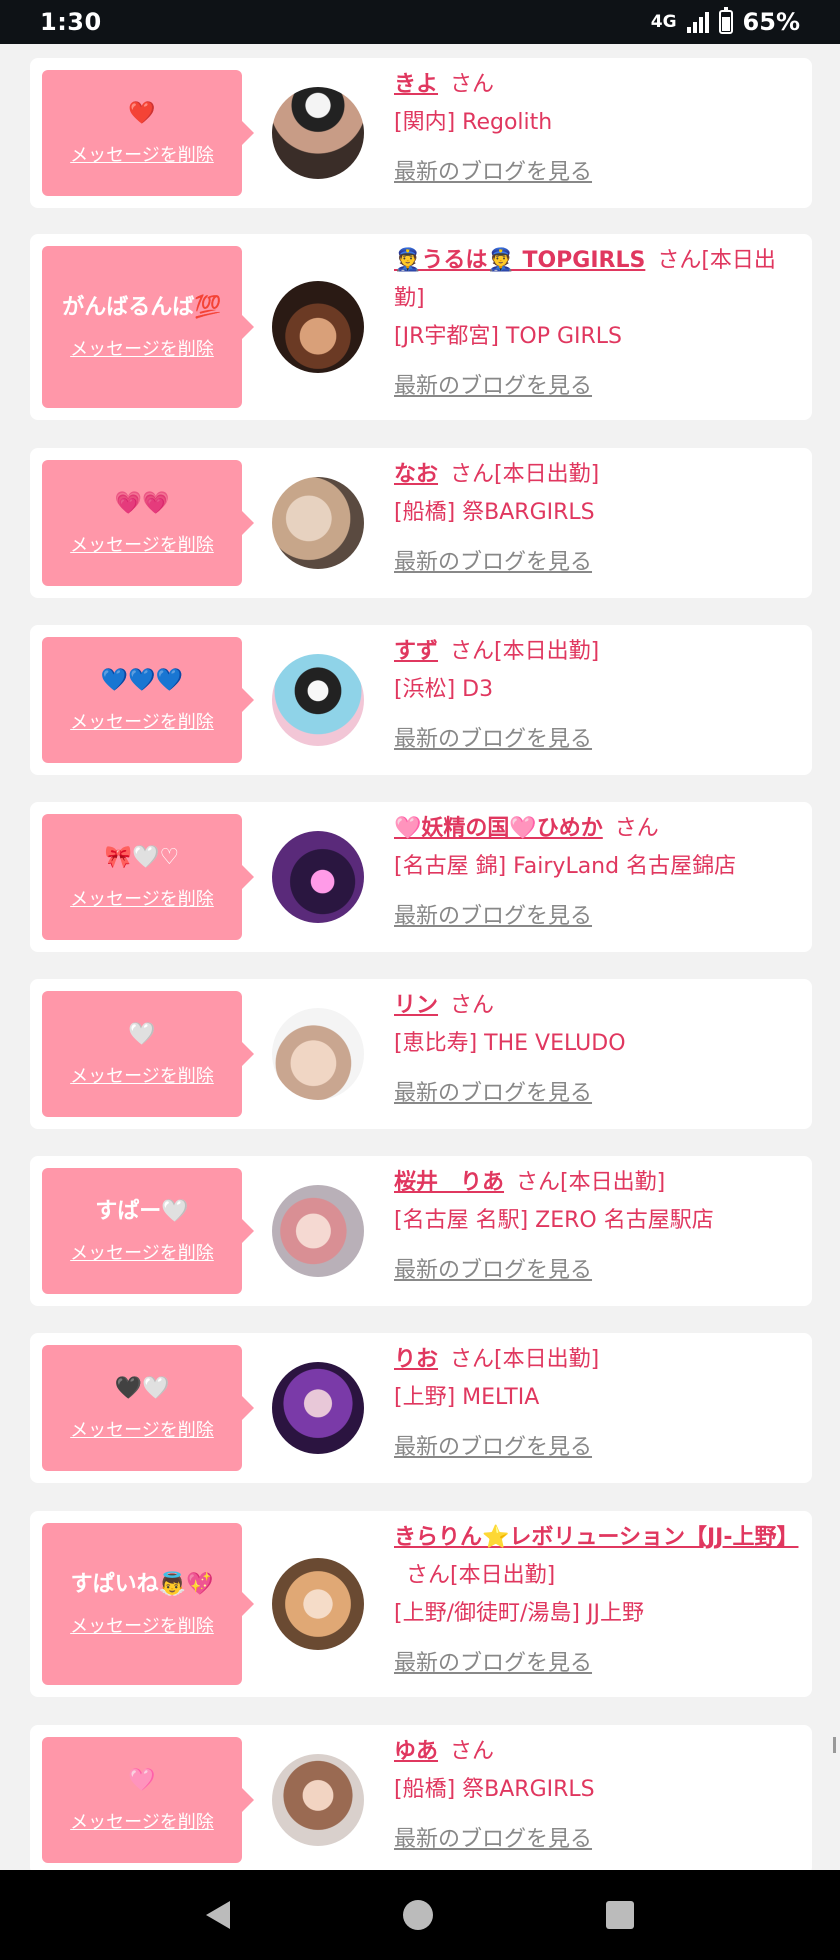 The width and height of the screenshot is (840, 1960). What do you see at coordinates (519, 1613) in the screenshot?
I see `shop-name: [上野/御徒町/湯島] JJ上野` at bounding box center [519, 1613].